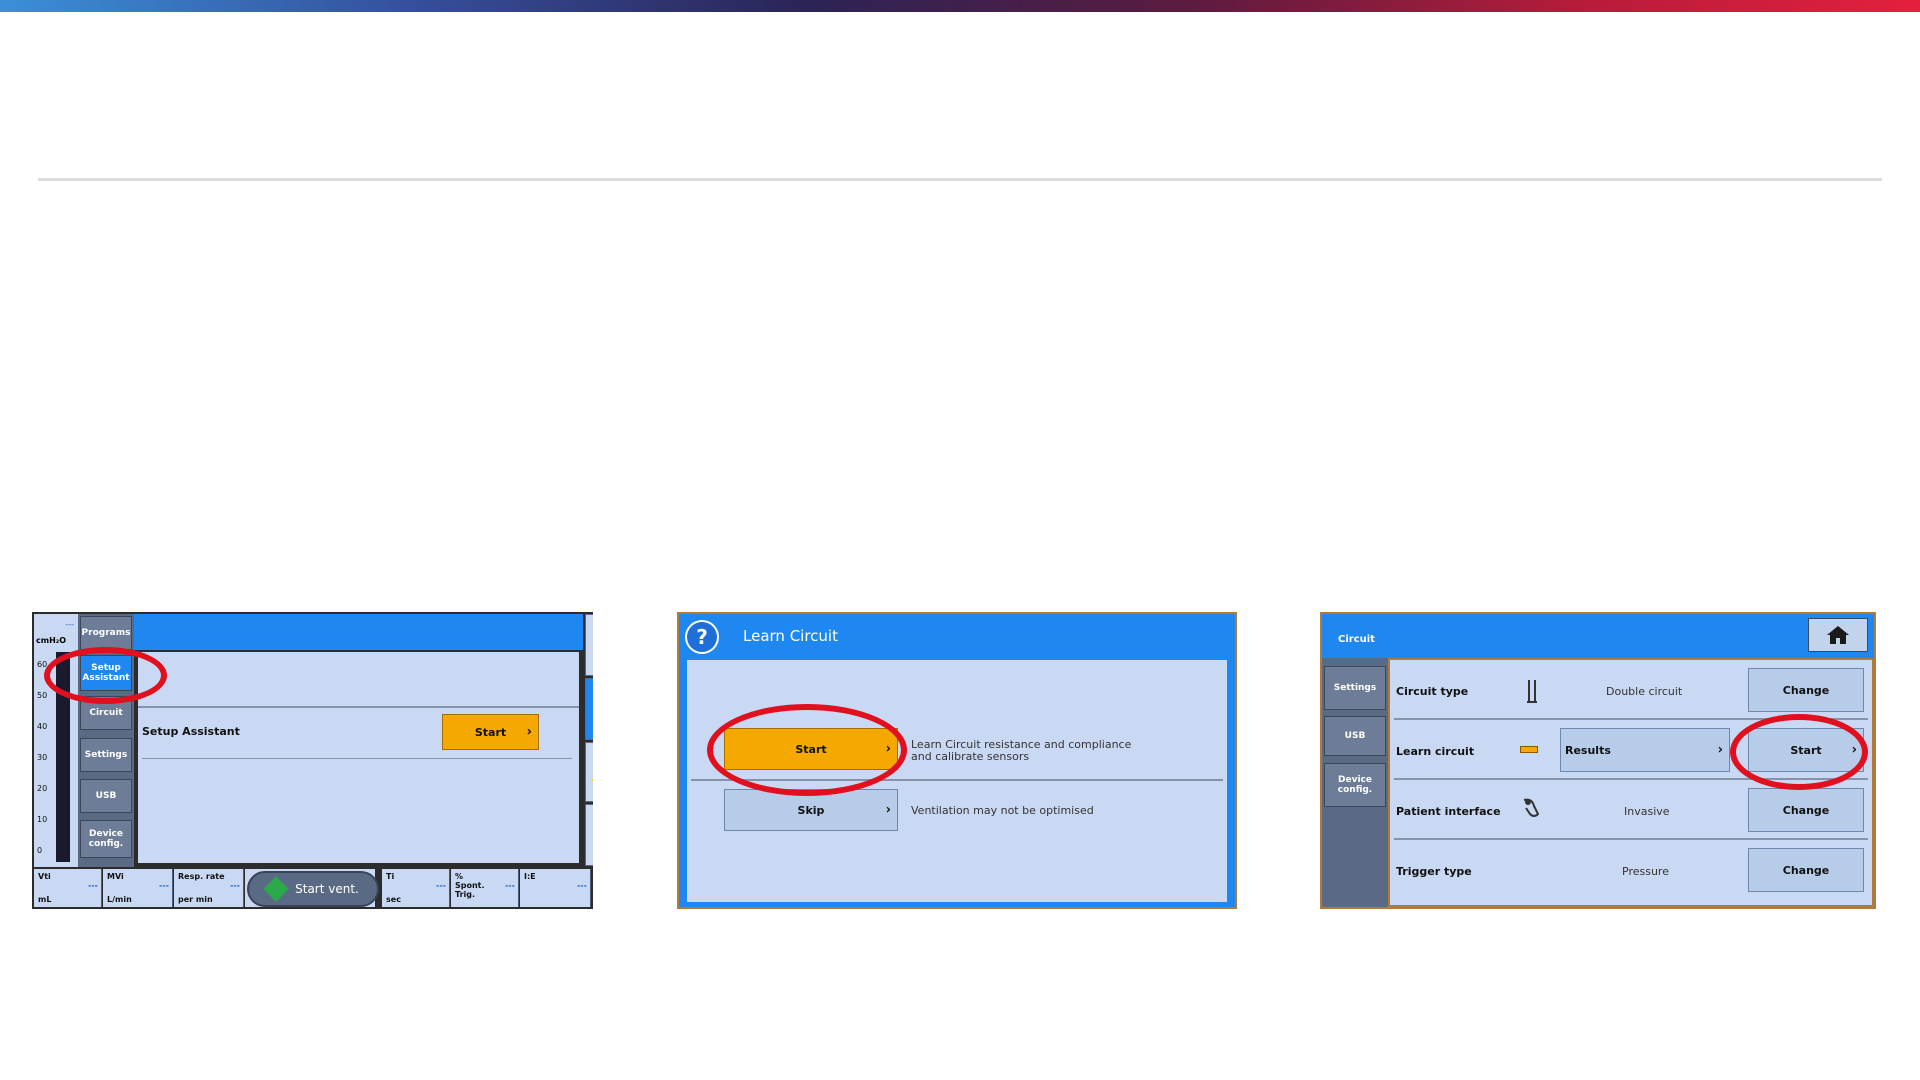 The width and height of the screenshot is (1920, 1080). What do you see at coordinates (416, 888) in the screenshot?
I see `footer-ti: Ti sec ---` at bounding box center [416, 888].